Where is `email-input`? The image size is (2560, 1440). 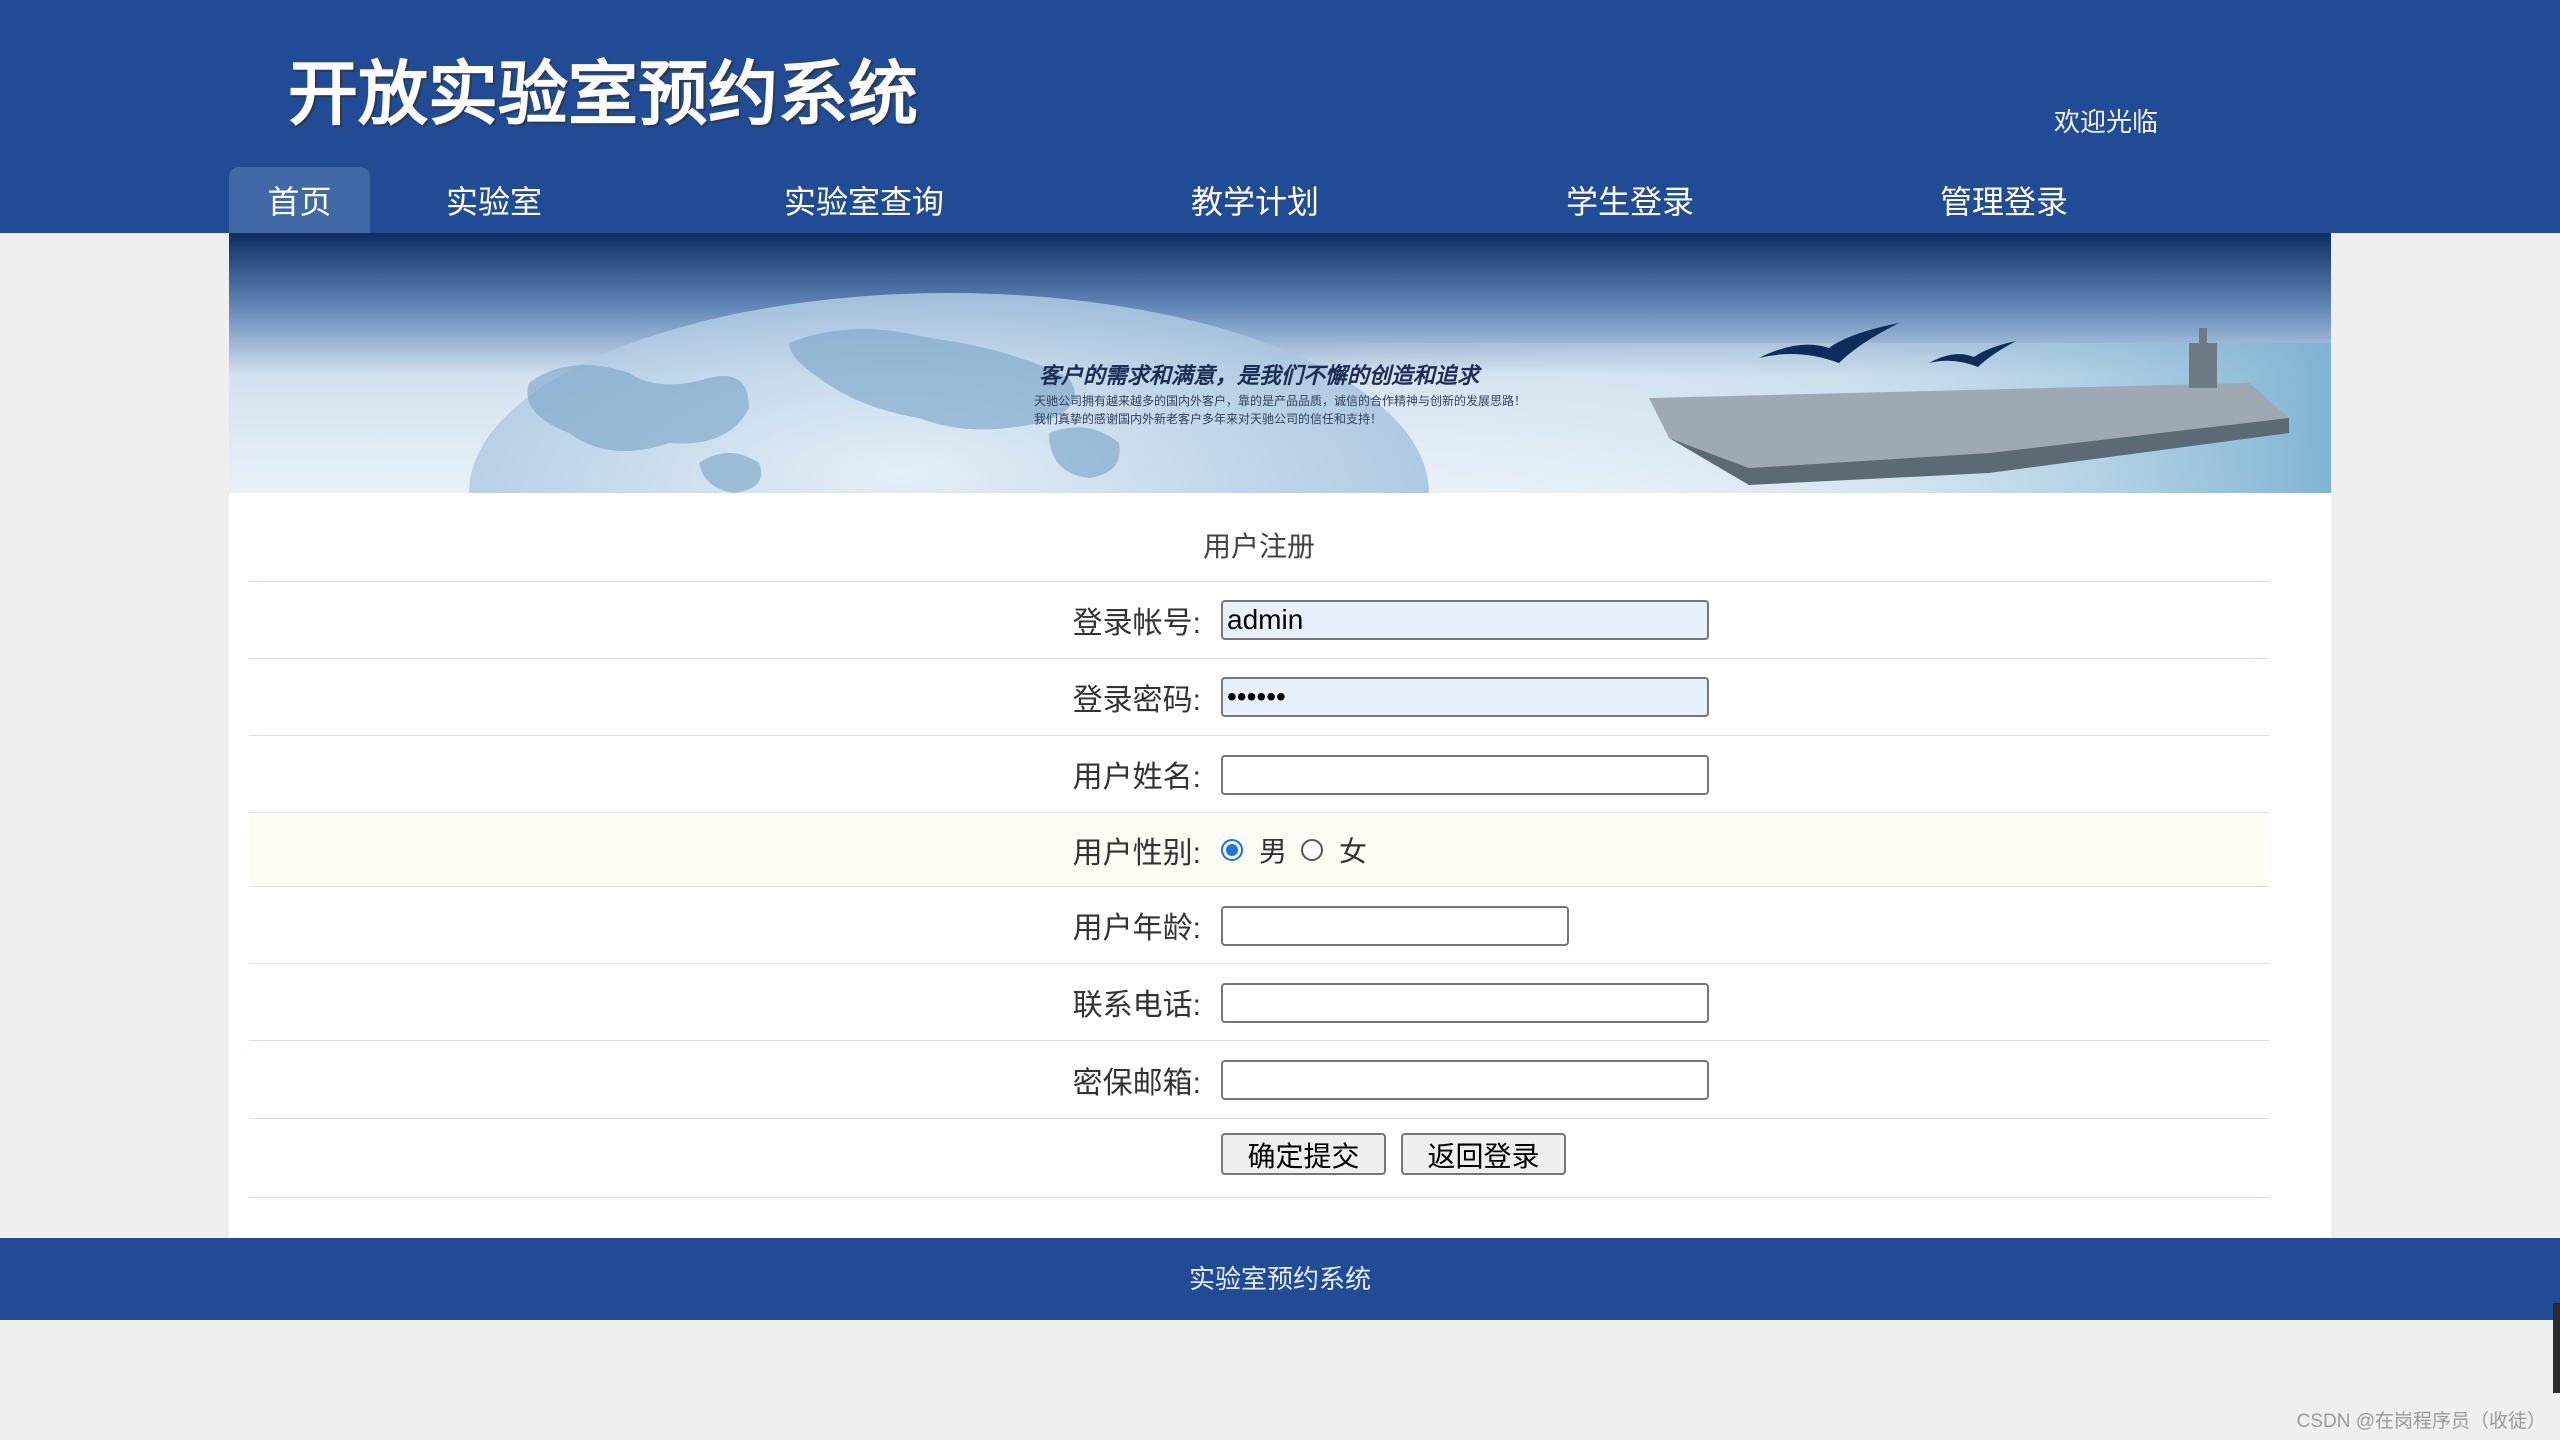 email-input is located at coordinates (1465, 1080).